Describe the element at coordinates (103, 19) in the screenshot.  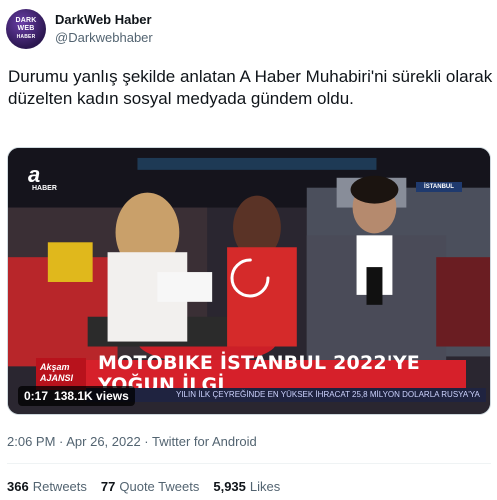
I see `author-display-name: DarkWeb Haber` at that location.